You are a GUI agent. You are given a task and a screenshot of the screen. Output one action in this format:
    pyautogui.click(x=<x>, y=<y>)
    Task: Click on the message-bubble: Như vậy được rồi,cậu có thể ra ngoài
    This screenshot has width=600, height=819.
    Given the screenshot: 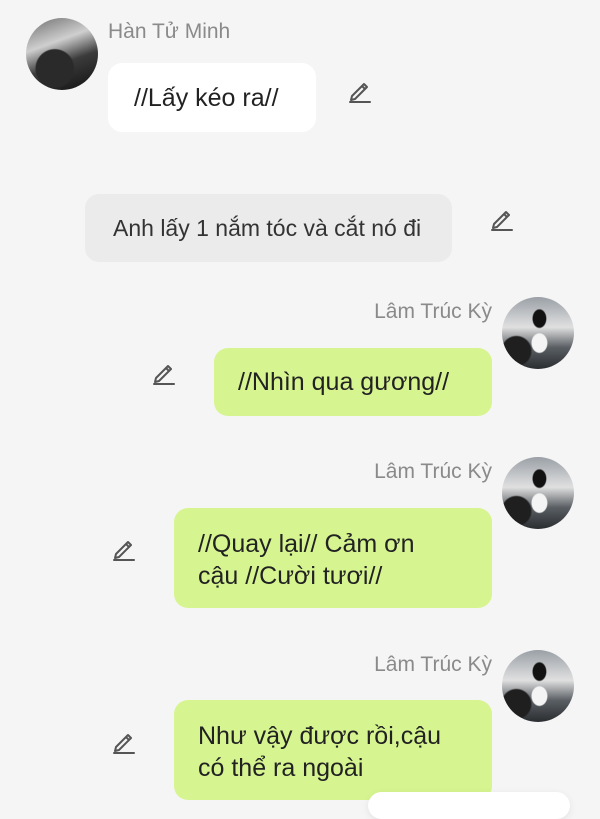 What is the action you would take?
    pyautogui.click(x=333, y=750)
    